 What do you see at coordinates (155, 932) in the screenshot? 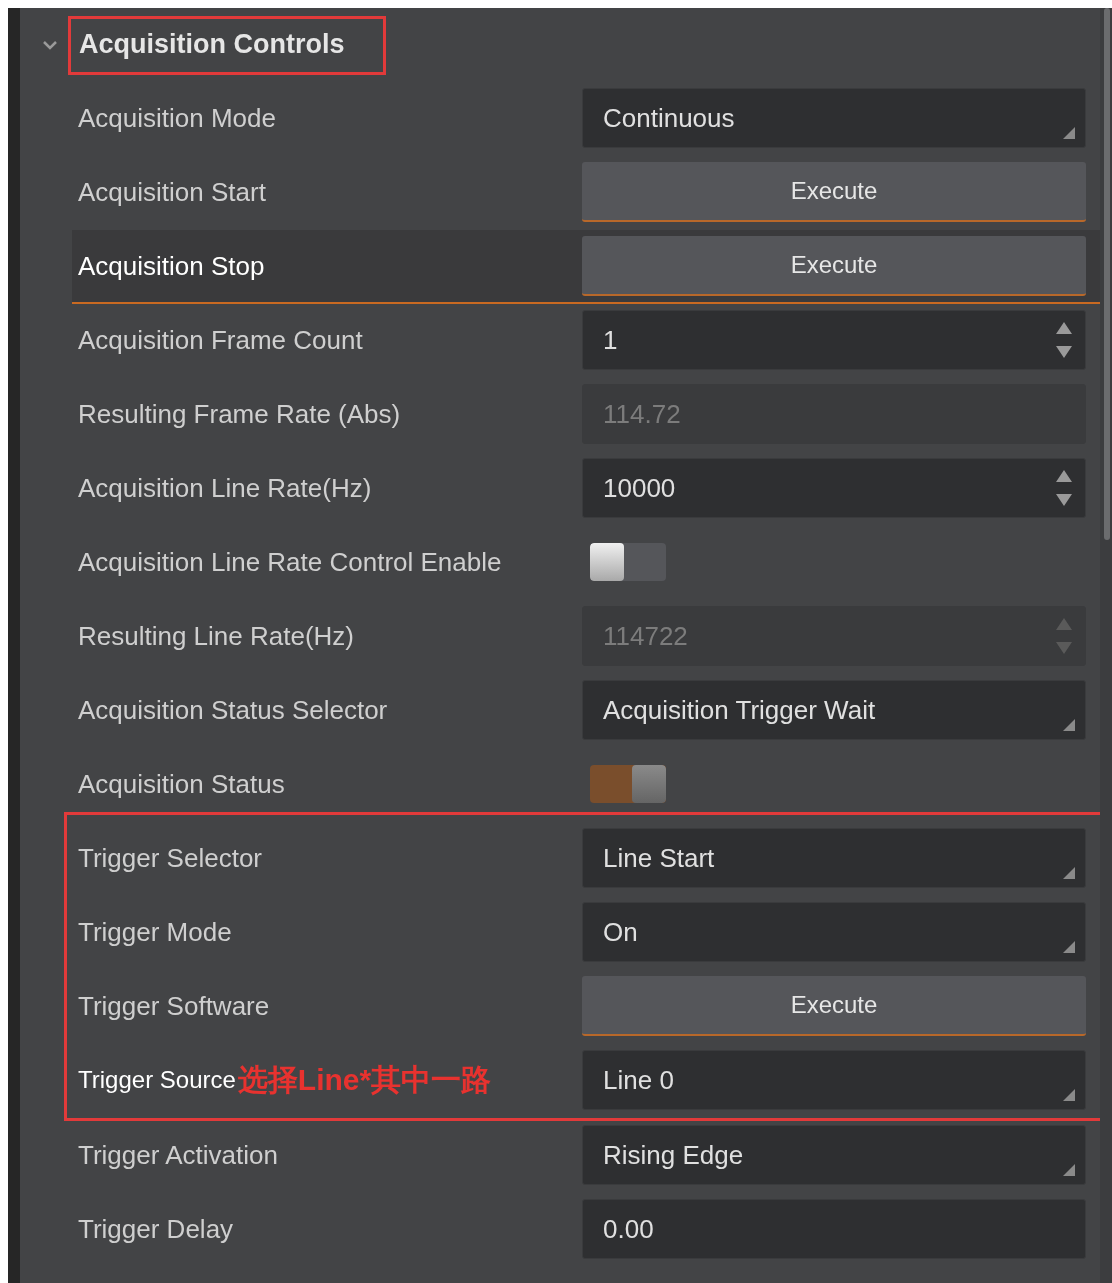
I see `property-label: Trigger Mode` at bounding box center [155, 932].